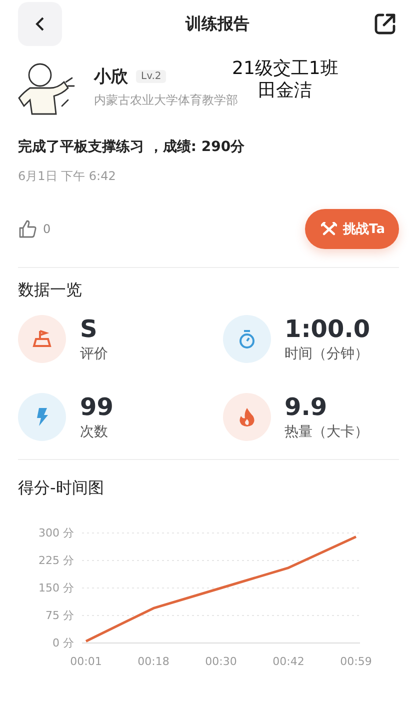  What do you see at coordinates (111, 77) in the screenshot?
I see `user-name: 小欣` at bounding box center [111, 77].